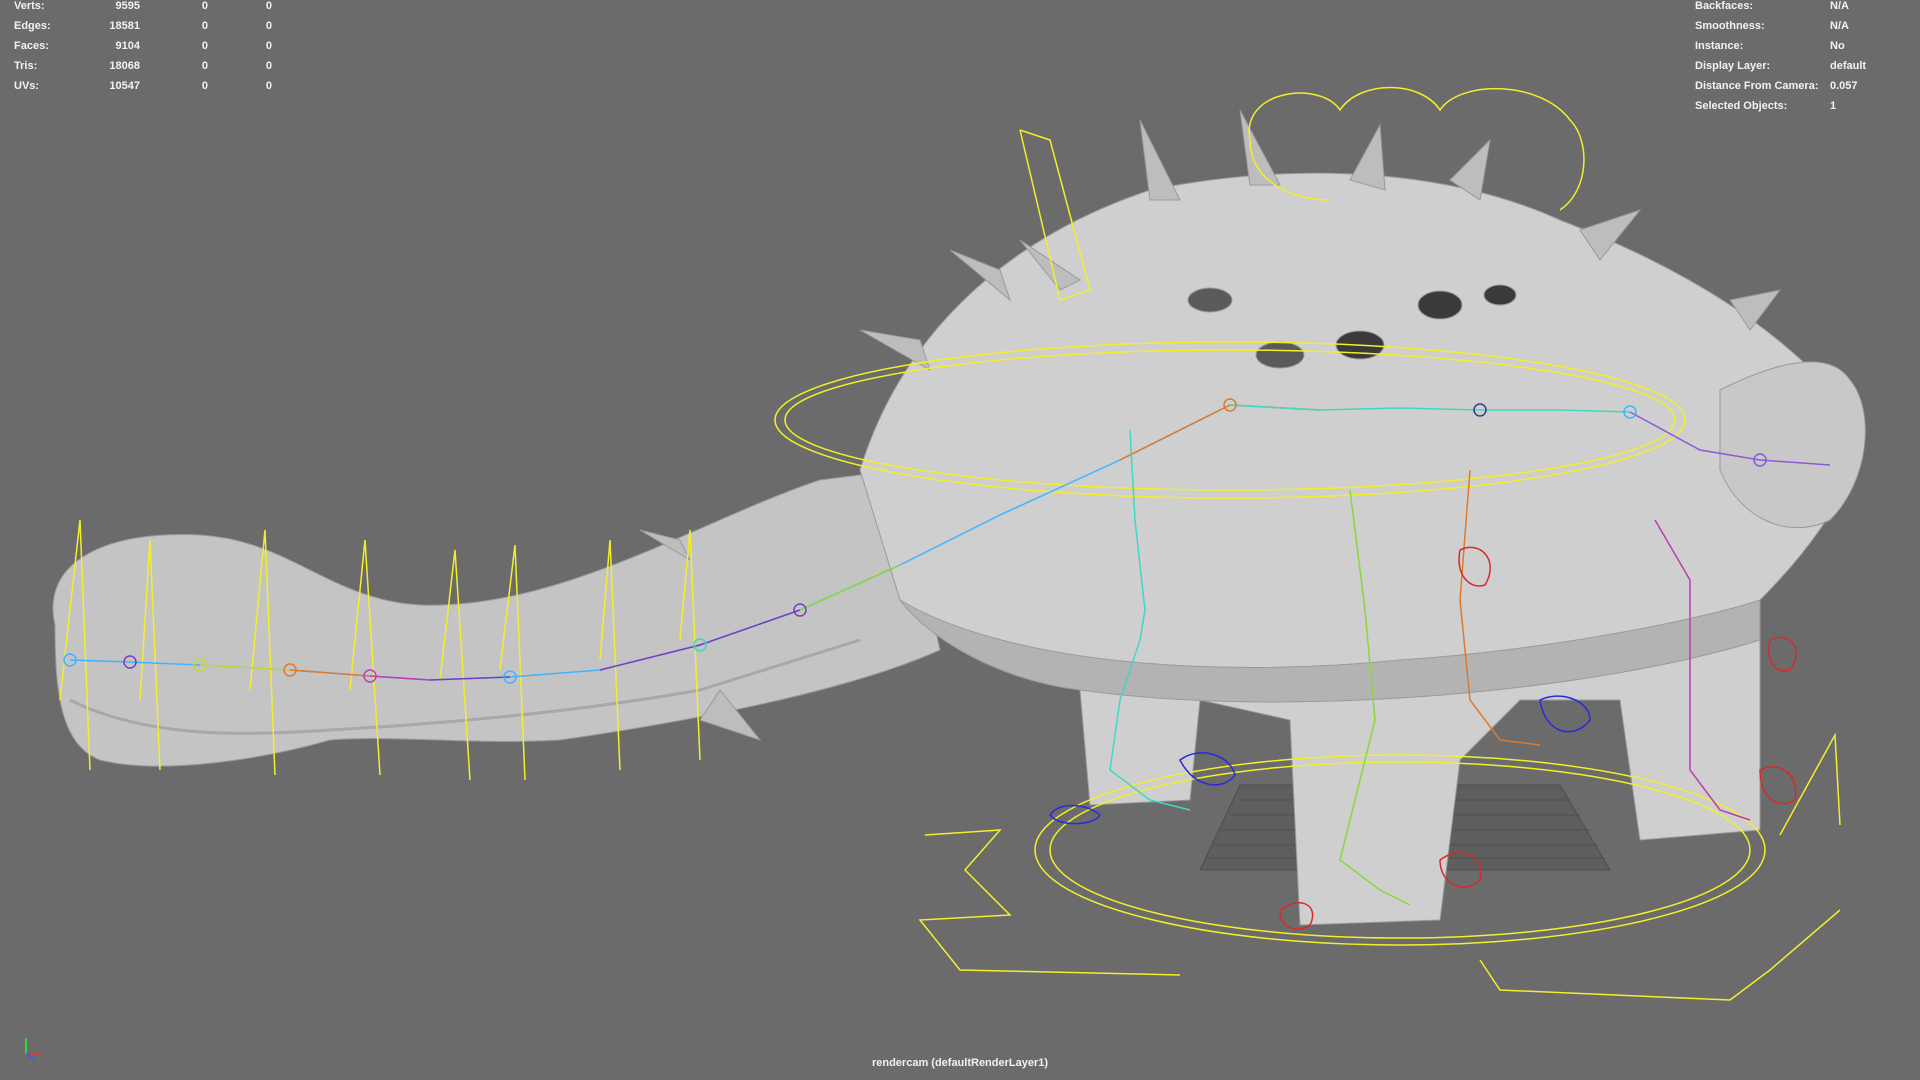 This screenshot has height=1080, width=1920. Describe the element at coordinates (143, 86) in the screenshot. I see `hud-row-uvs: UVs: 10547 0 0` at that location.